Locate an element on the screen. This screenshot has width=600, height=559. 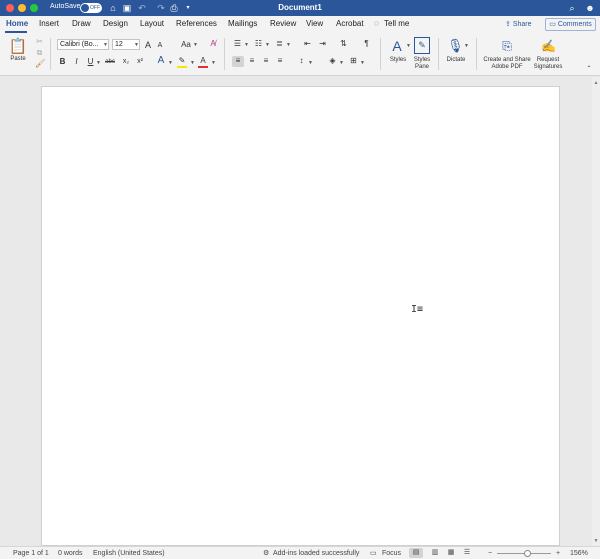
share-label: Share is located at coordinates (522, 24).